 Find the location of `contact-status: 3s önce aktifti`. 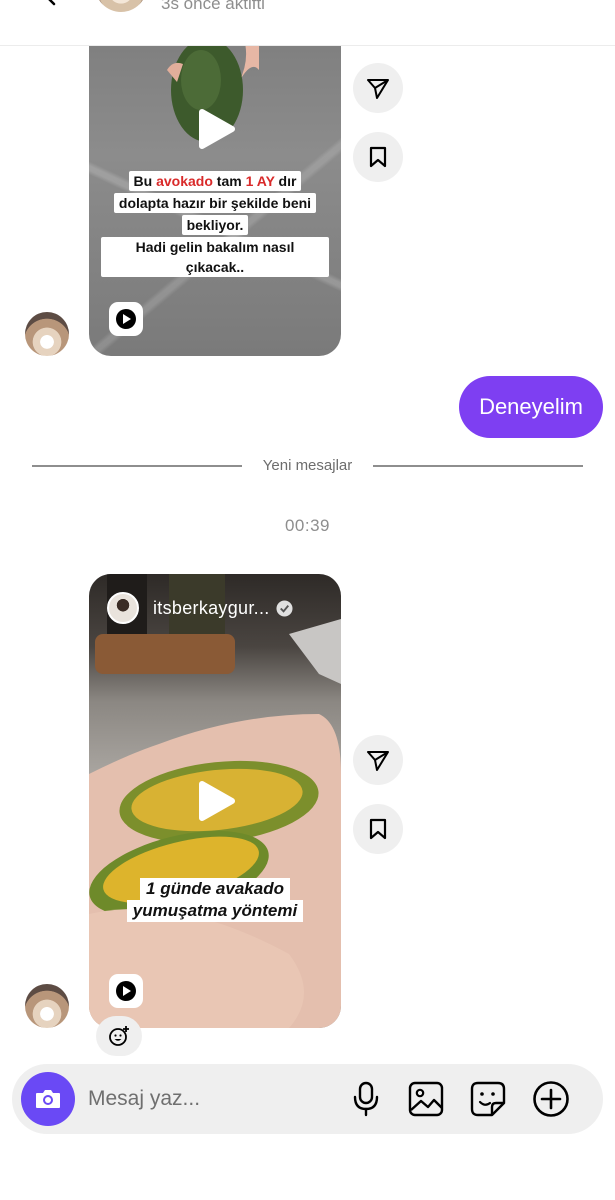

contact-status: 3s önce aktifti is located at coordinates (213, 6).